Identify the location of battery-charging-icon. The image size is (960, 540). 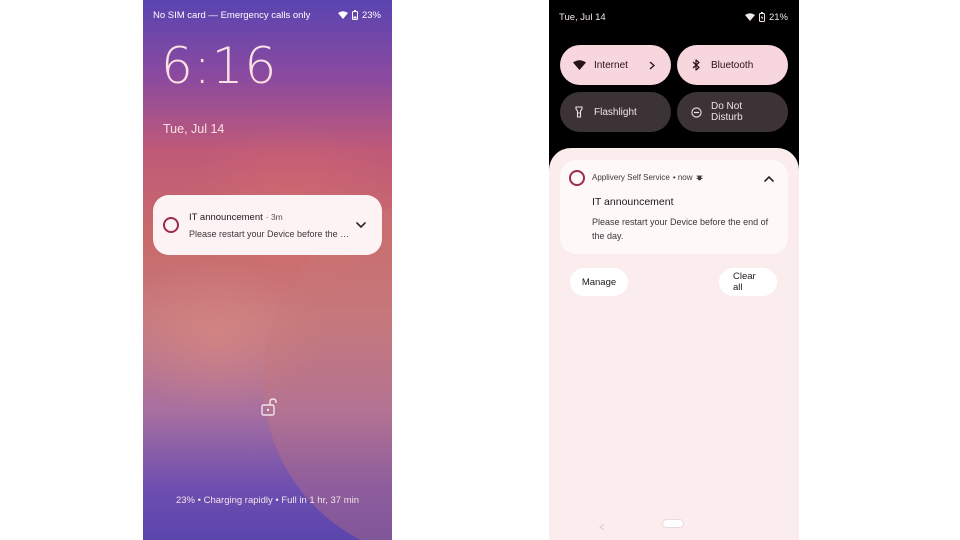
(761, 17).